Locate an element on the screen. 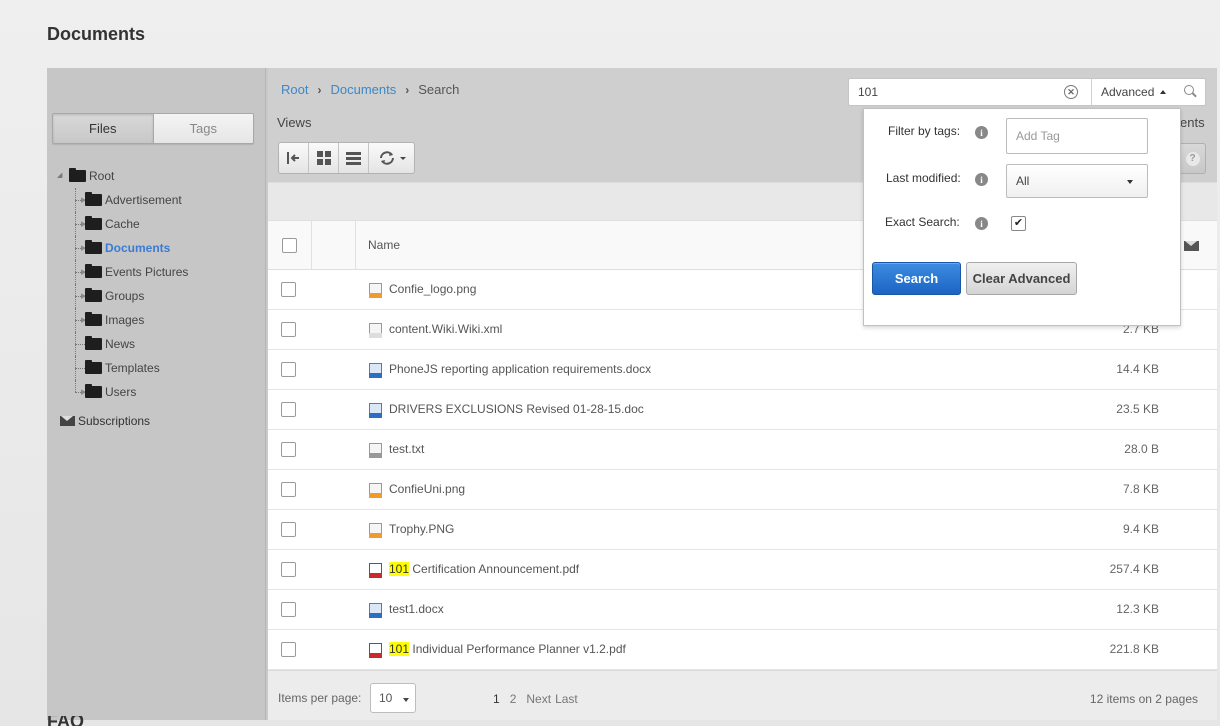 Image resolution: width=1220 pixels, height=726 pixels. subscribe-header-cell is located at coordinates (1193, 246).